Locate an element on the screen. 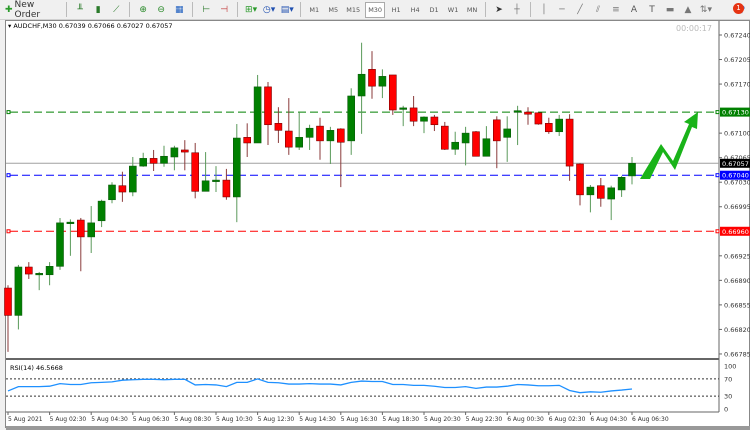 The width and height of the screenshot is (750, 430). time-label: 5 Aug 06:30 is located at coordinates (151, 419).